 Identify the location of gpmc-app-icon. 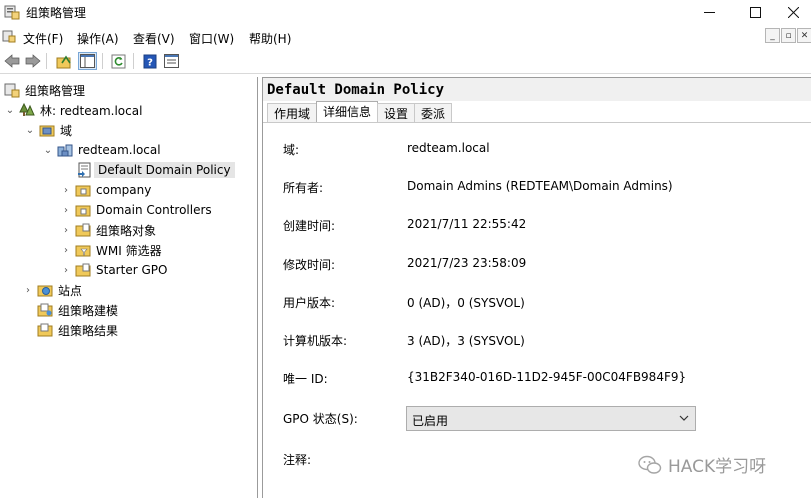
(12, 12).